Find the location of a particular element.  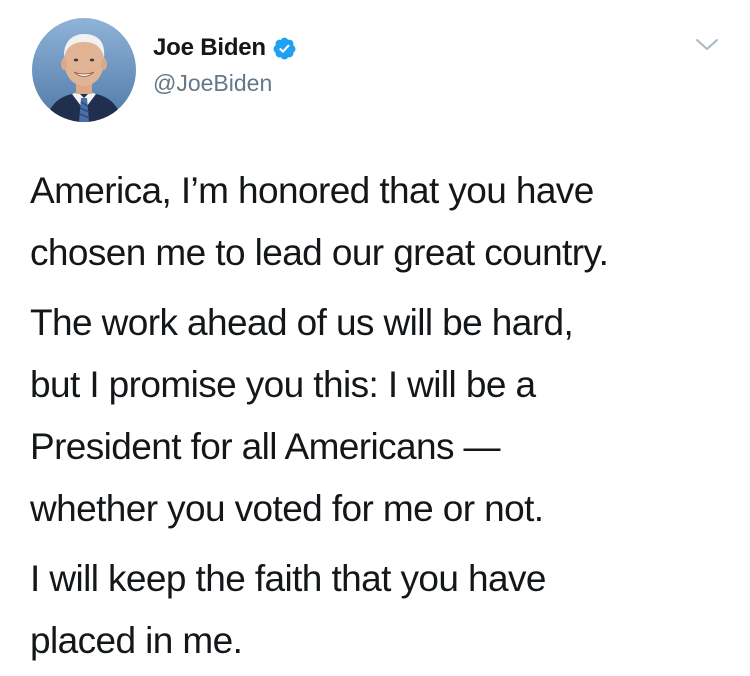

avatar is located at coordinates (84, 70).